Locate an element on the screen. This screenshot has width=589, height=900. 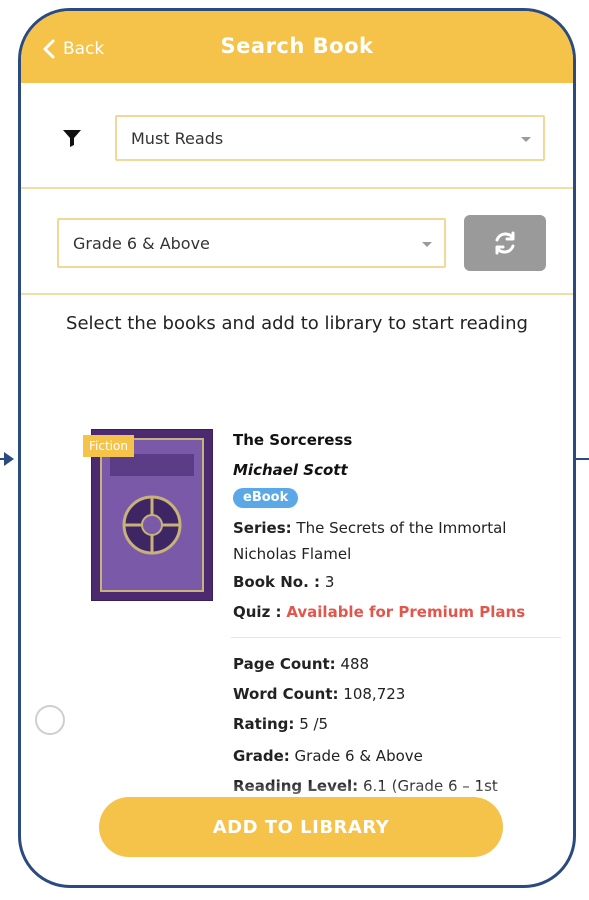
book-title: The Sorceress is located at coordinates (292, 440).